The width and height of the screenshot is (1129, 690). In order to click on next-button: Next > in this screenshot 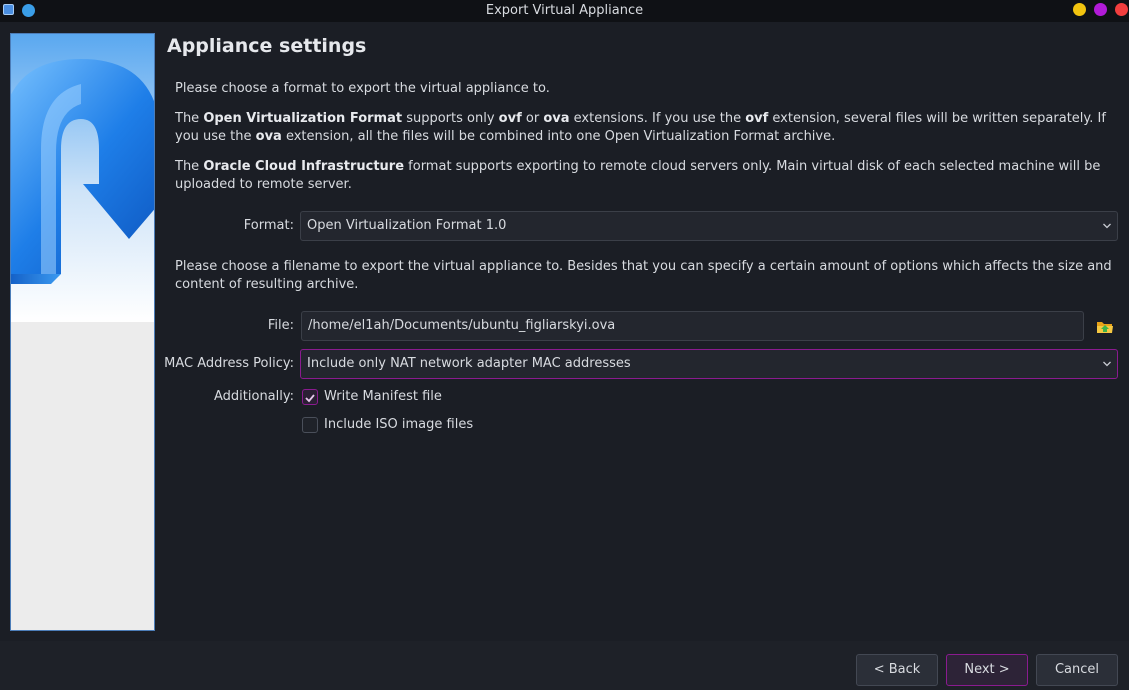, I will do `click(987, 670)`.